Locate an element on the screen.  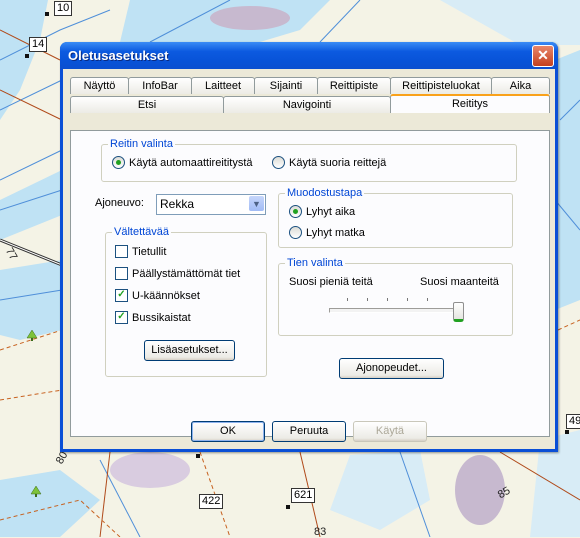
short-distance-radio: Lyhyt matka is located at coordinates (327, 232).